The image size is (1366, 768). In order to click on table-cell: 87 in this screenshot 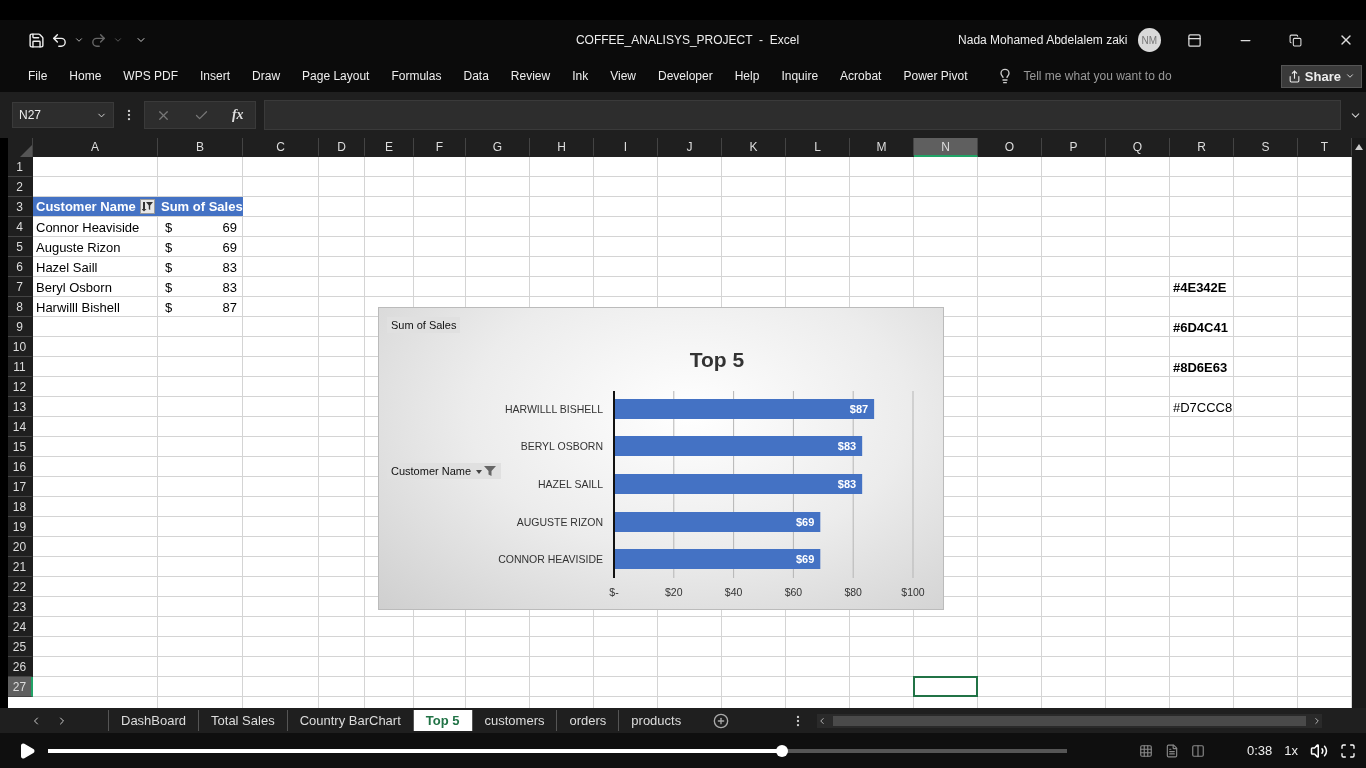, I will do `click(229, 307)`.